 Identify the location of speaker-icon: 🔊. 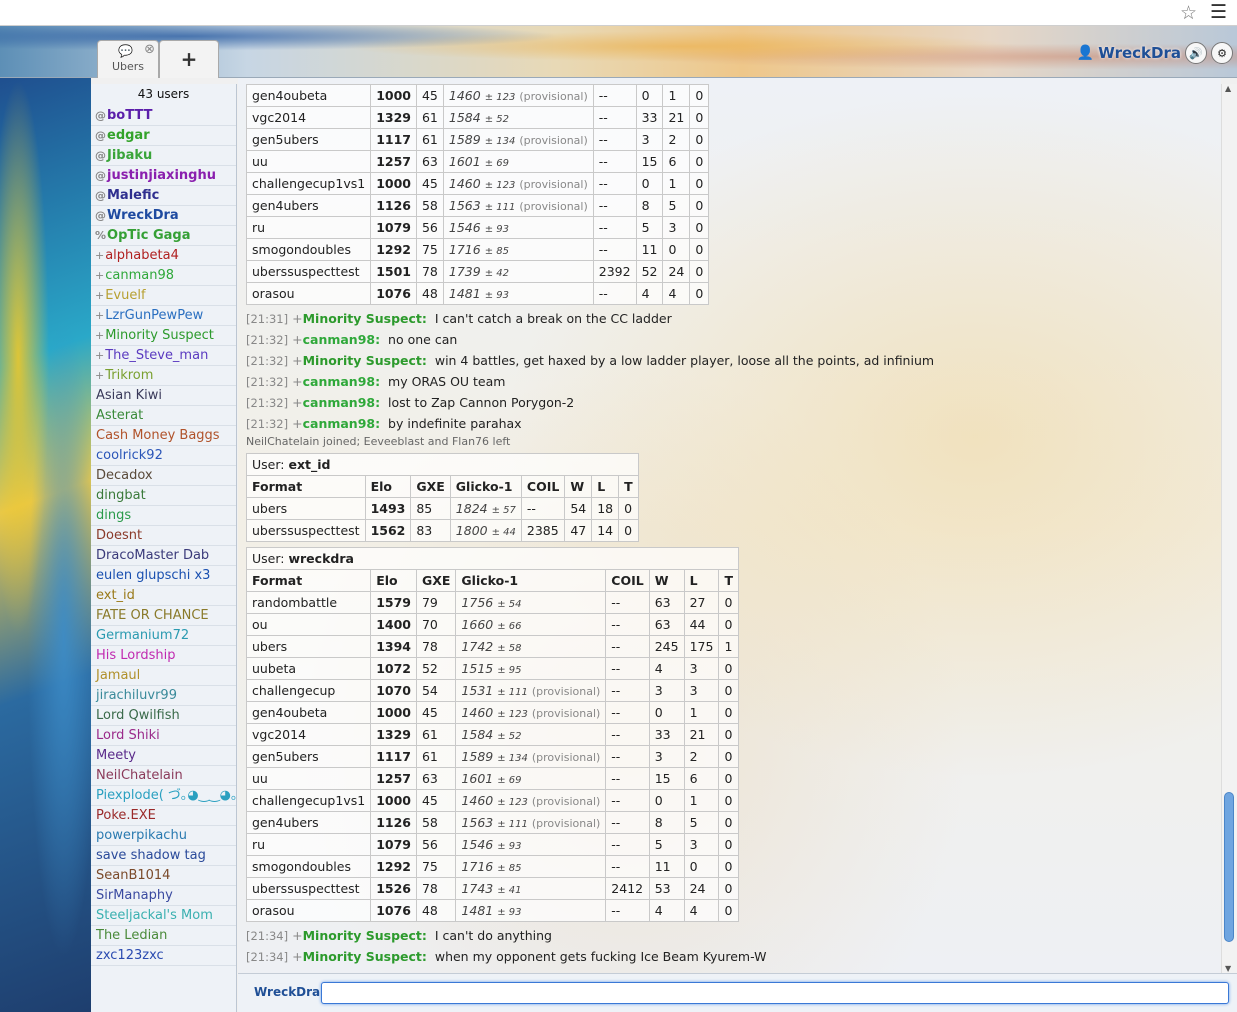
(1196, 53).